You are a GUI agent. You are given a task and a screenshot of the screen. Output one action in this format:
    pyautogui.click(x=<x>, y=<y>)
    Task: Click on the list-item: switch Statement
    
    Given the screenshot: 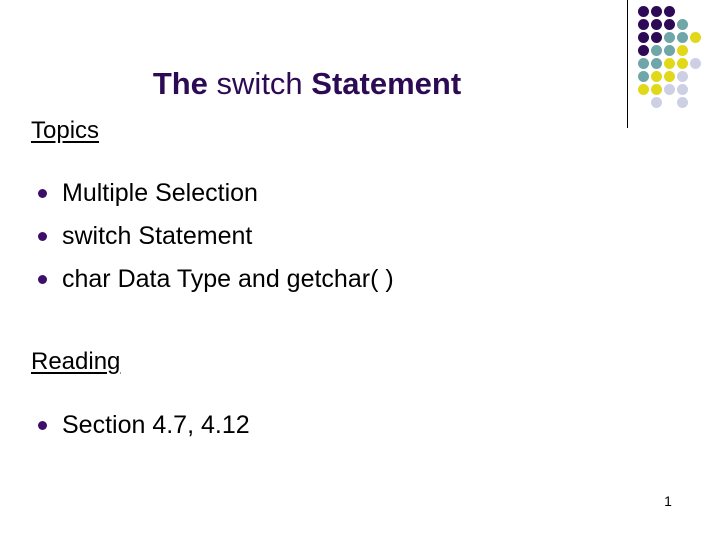 What is the action you would take?
    pyautogui.click(x=197, y=236)
    